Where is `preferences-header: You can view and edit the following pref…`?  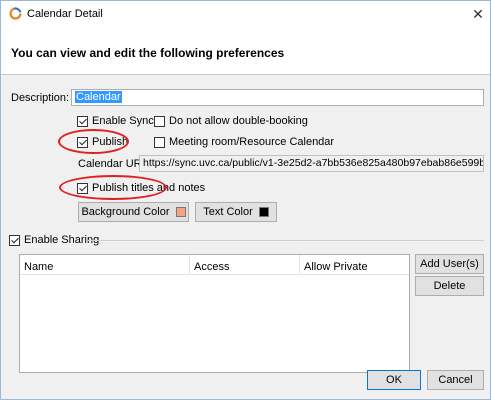
preferences-header: You can view and edit the following pref… is located at coordinates (245, 51).